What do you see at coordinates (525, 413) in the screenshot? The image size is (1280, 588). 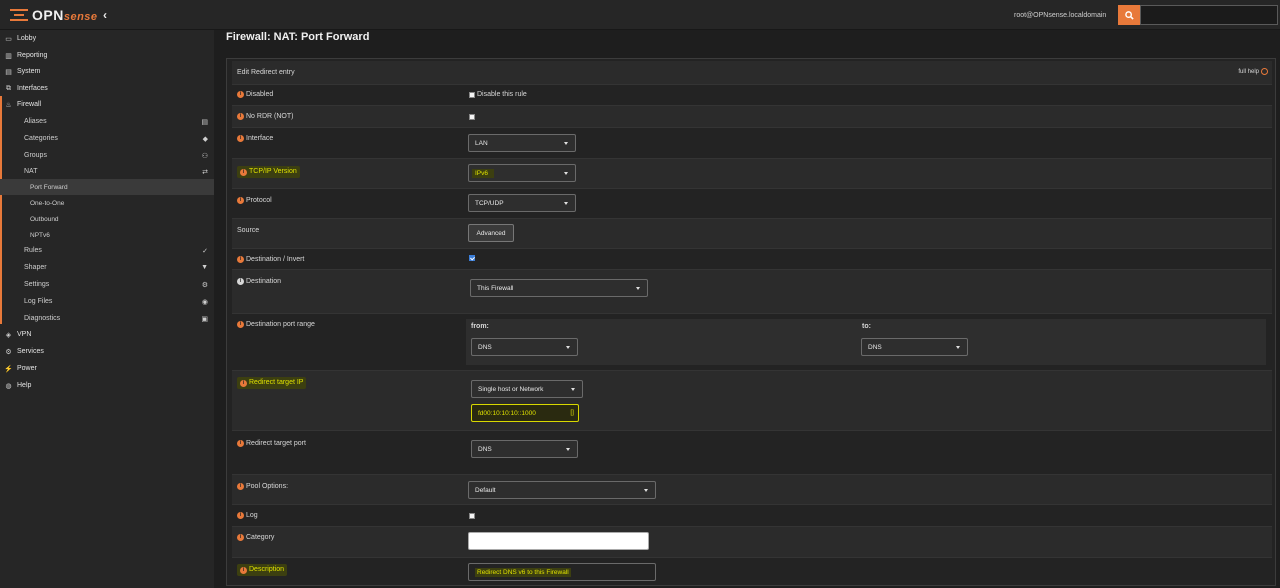 I see `redirect-ip-input: fd00:10:10:10::1000[]` at bounding box center [525, 413].